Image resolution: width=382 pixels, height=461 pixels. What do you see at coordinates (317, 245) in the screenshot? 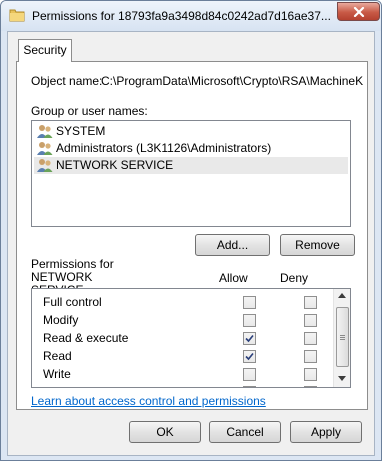
I see `remove-button: Remove` at bounding box center [317, 245].